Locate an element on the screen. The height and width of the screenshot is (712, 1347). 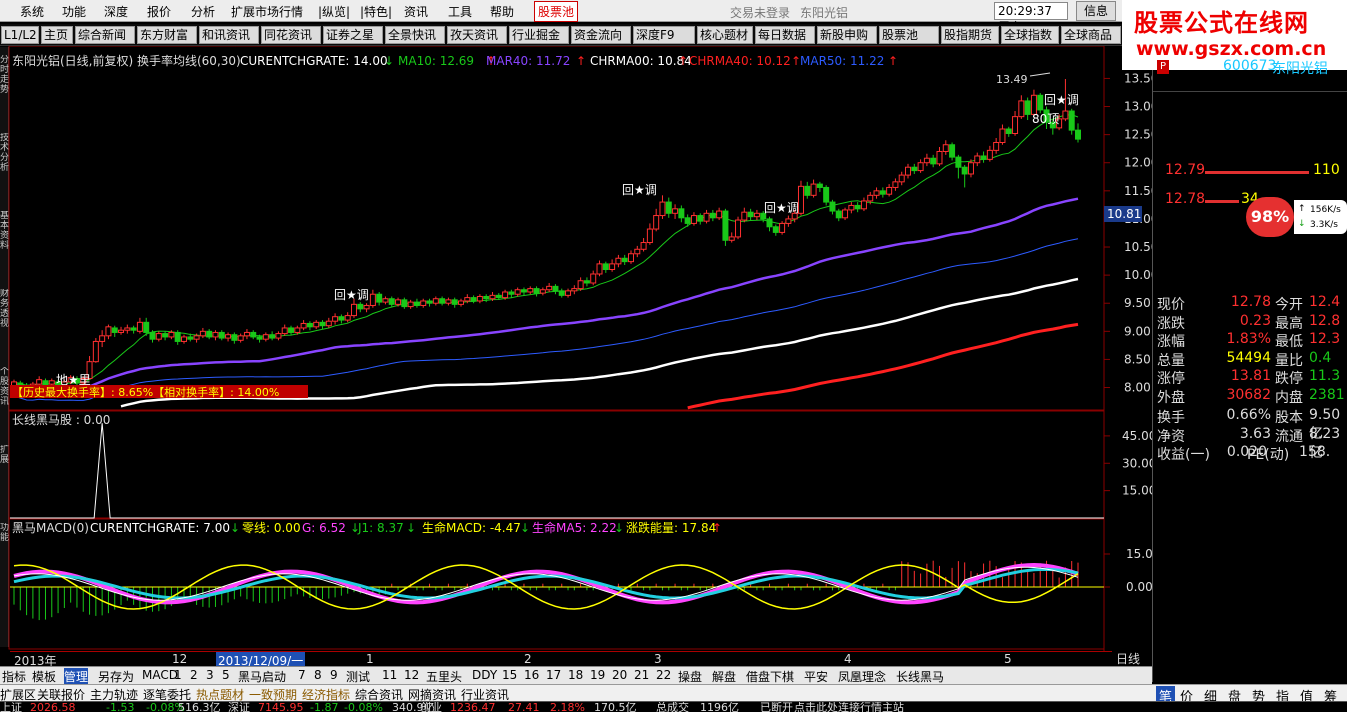
toolbar-button: 资金流向 is located at coordinates (601, 35).